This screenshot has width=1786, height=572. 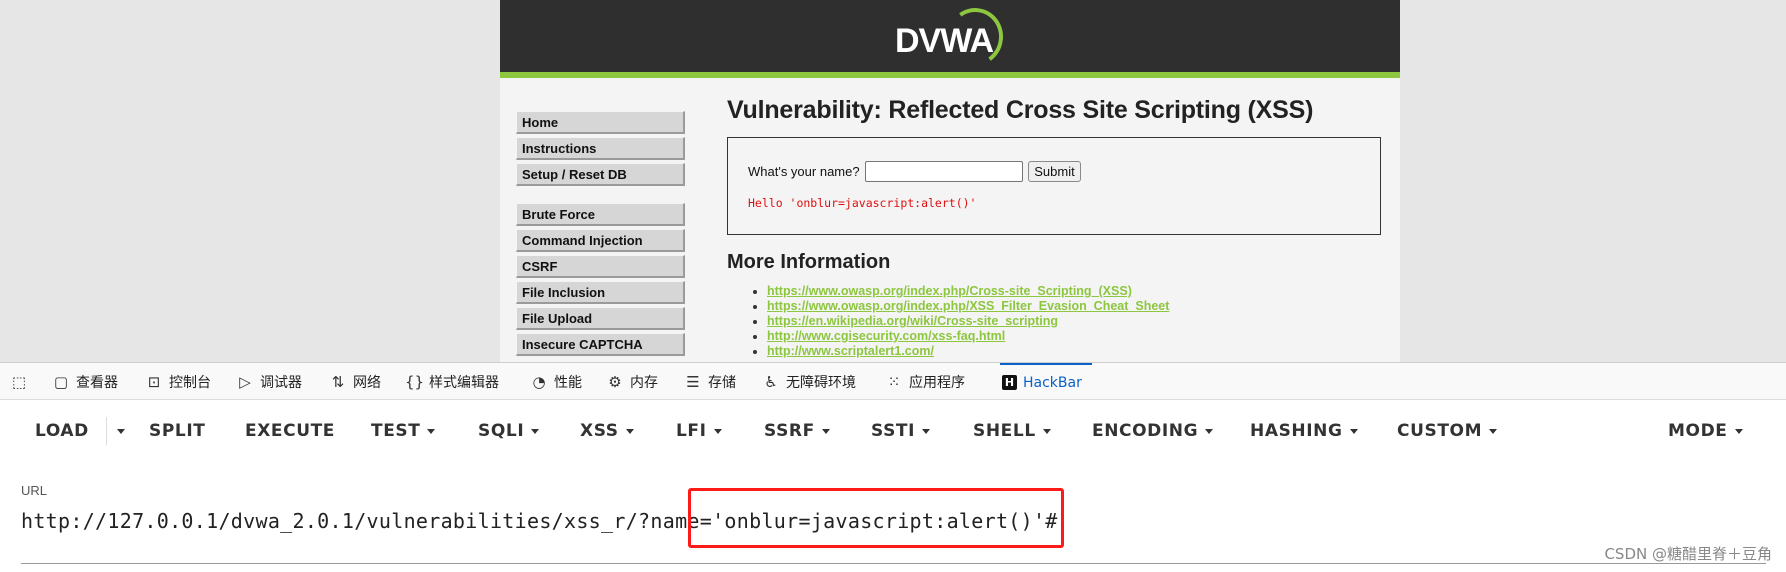 I want to click on element-picker-icon: ⬚, so click(x=19, y=381).